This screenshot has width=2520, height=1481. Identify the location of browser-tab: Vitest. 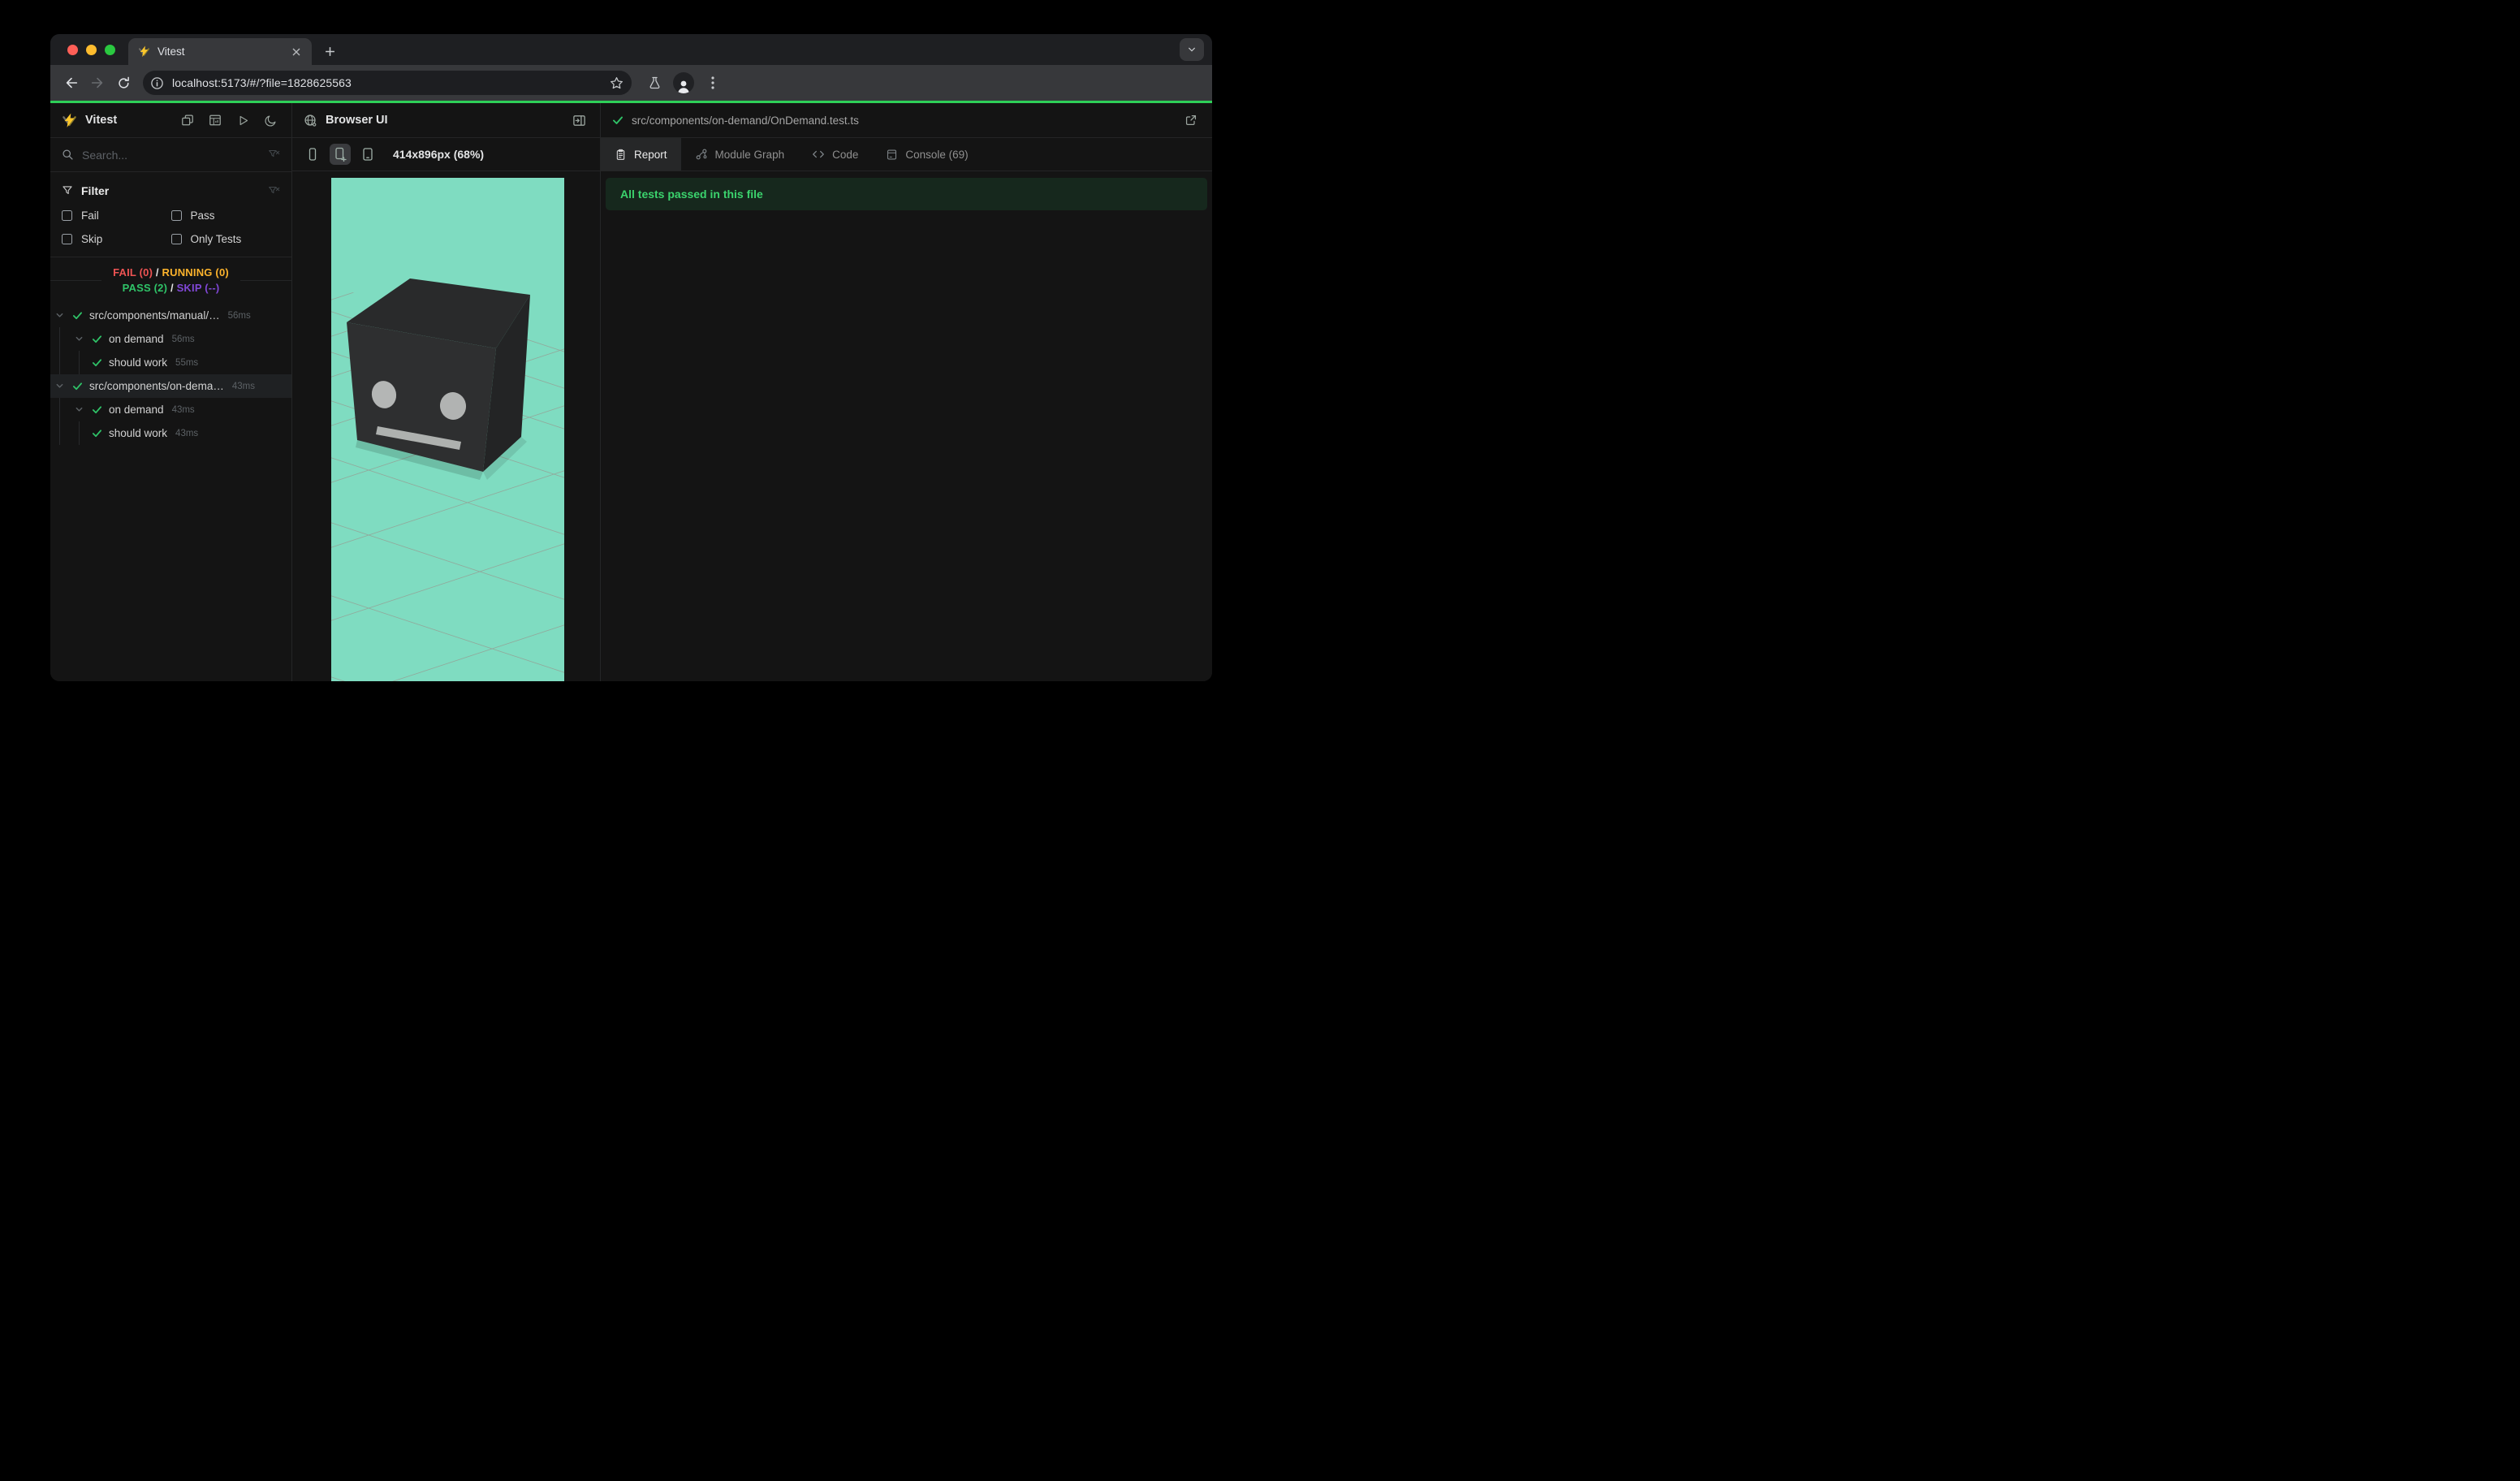
(220, 51).